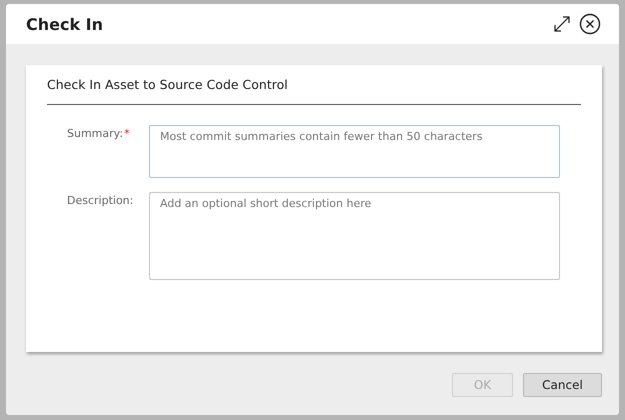 The width and height of the screenshot is (625, 420). What do you see at coordinates (95, 133) in the screenshot?
I see `field-label: Summary:` at bounding box center [95, 133].